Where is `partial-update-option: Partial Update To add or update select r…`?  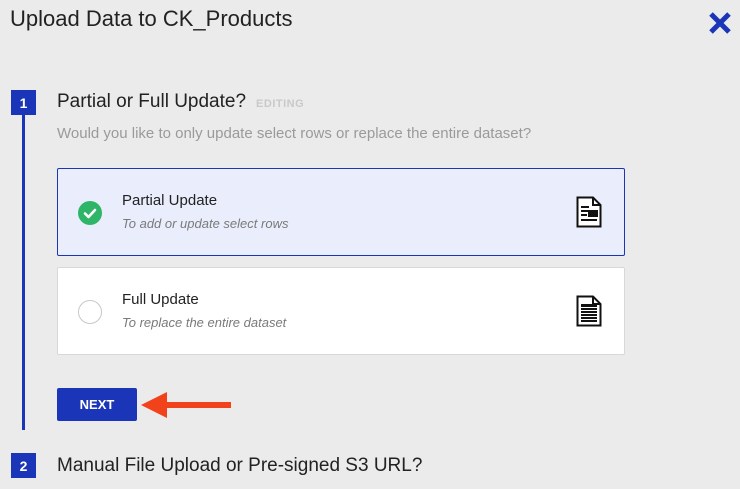 partial-update-option: Partial Update To add or update select r… is located at coordinates (341, 212).